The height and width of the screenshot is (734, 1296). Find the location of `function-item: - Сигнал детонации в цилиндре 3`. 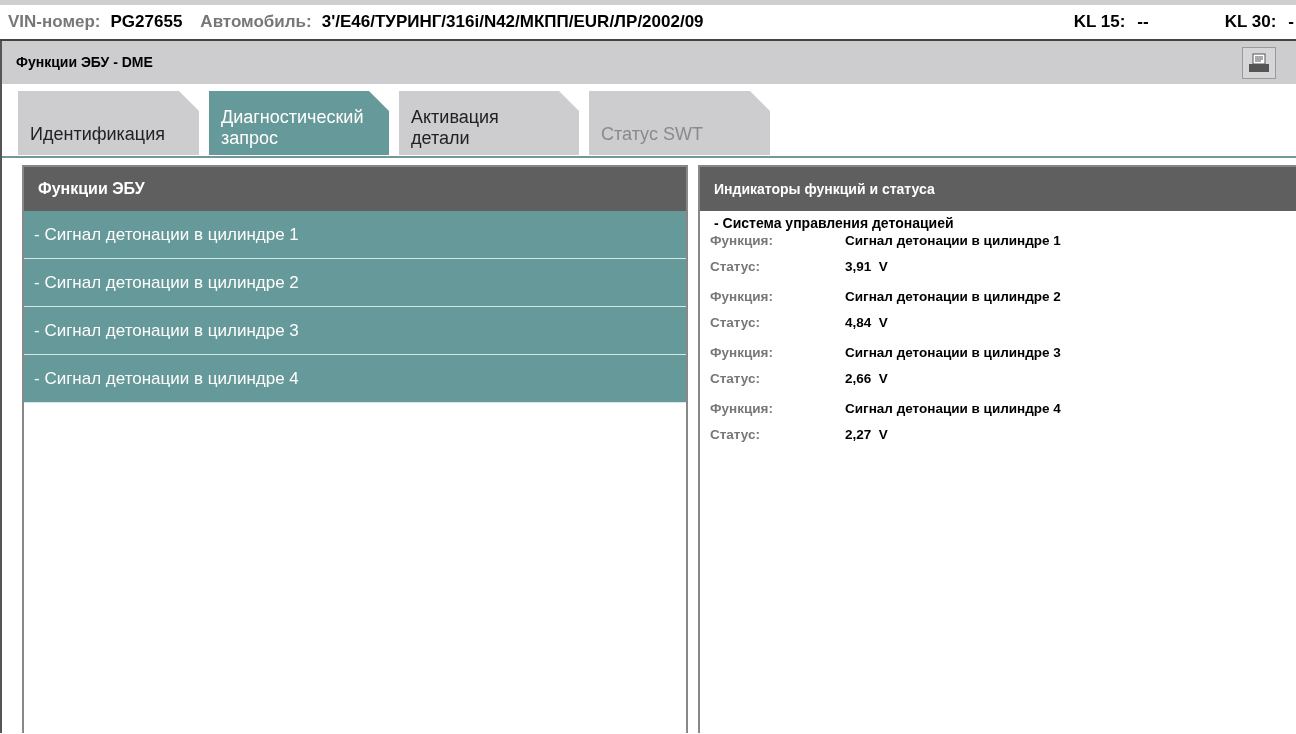

function-item: - Сигнал детонации в цилиндре 3 is located at coordinates (355, 331).